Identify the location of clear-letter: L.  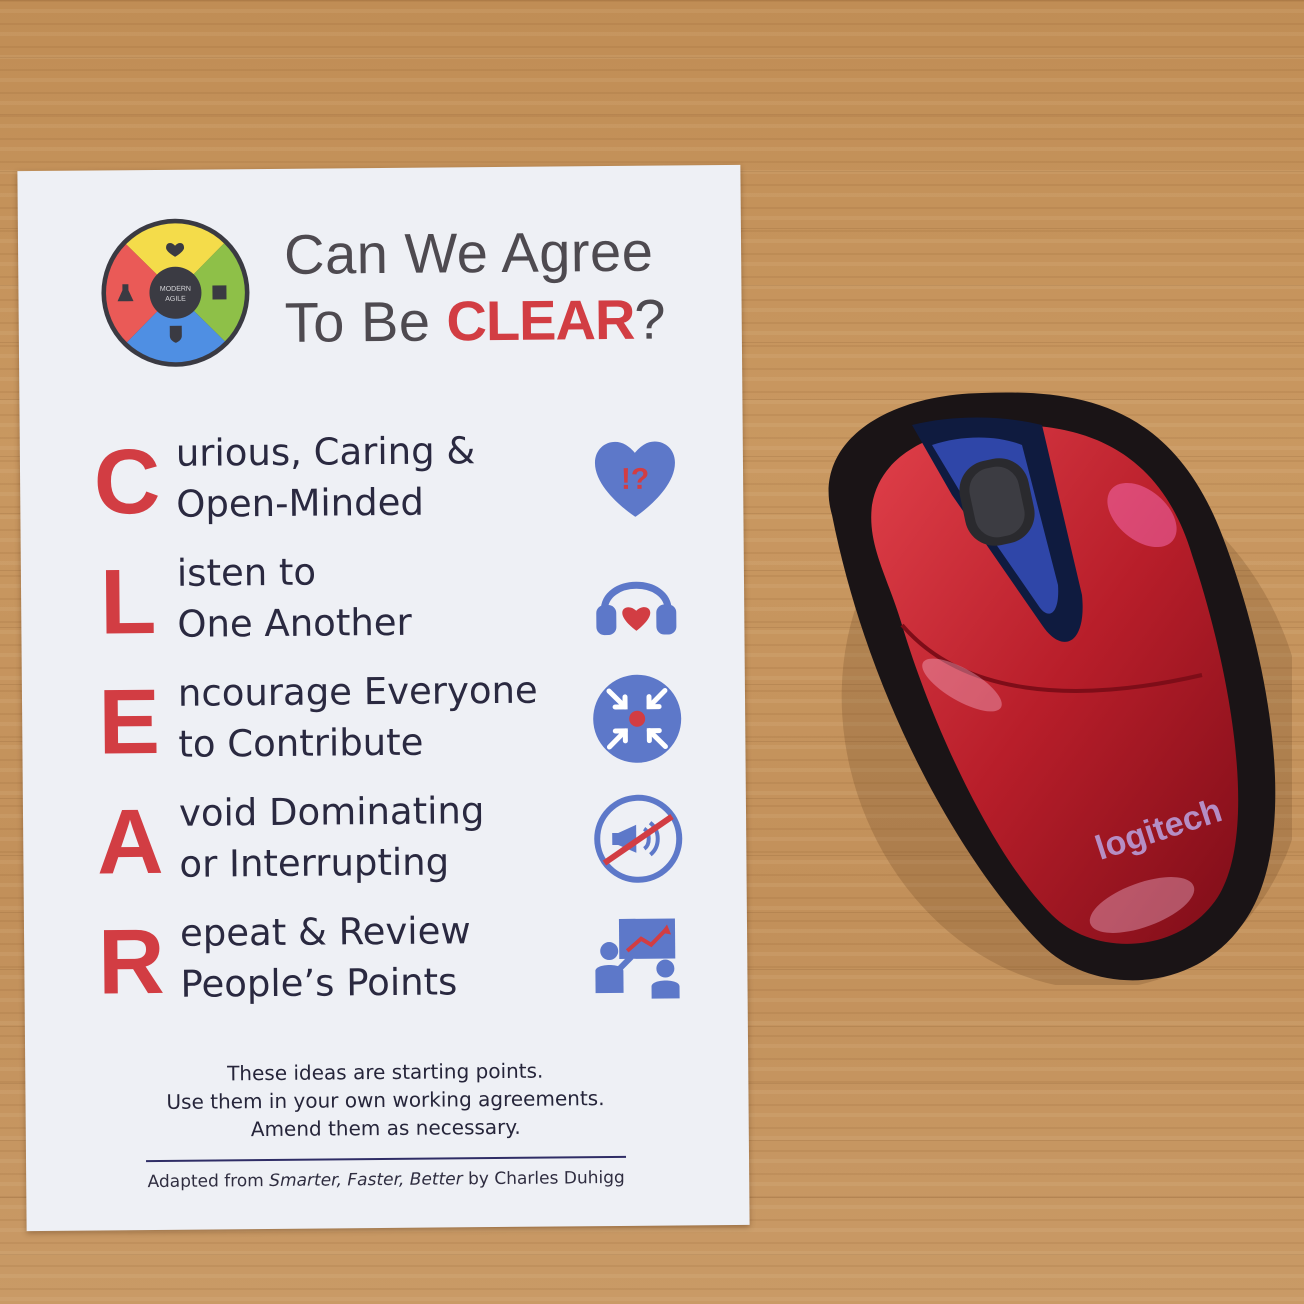
(128, 602).